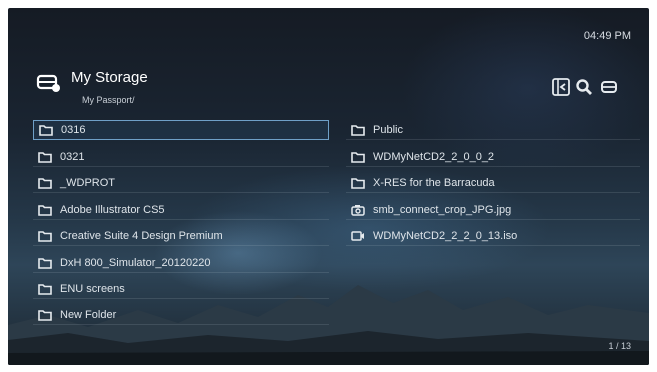 This screenshot has height=372, width=657. I want to click on video-icon, so click(359, 236).